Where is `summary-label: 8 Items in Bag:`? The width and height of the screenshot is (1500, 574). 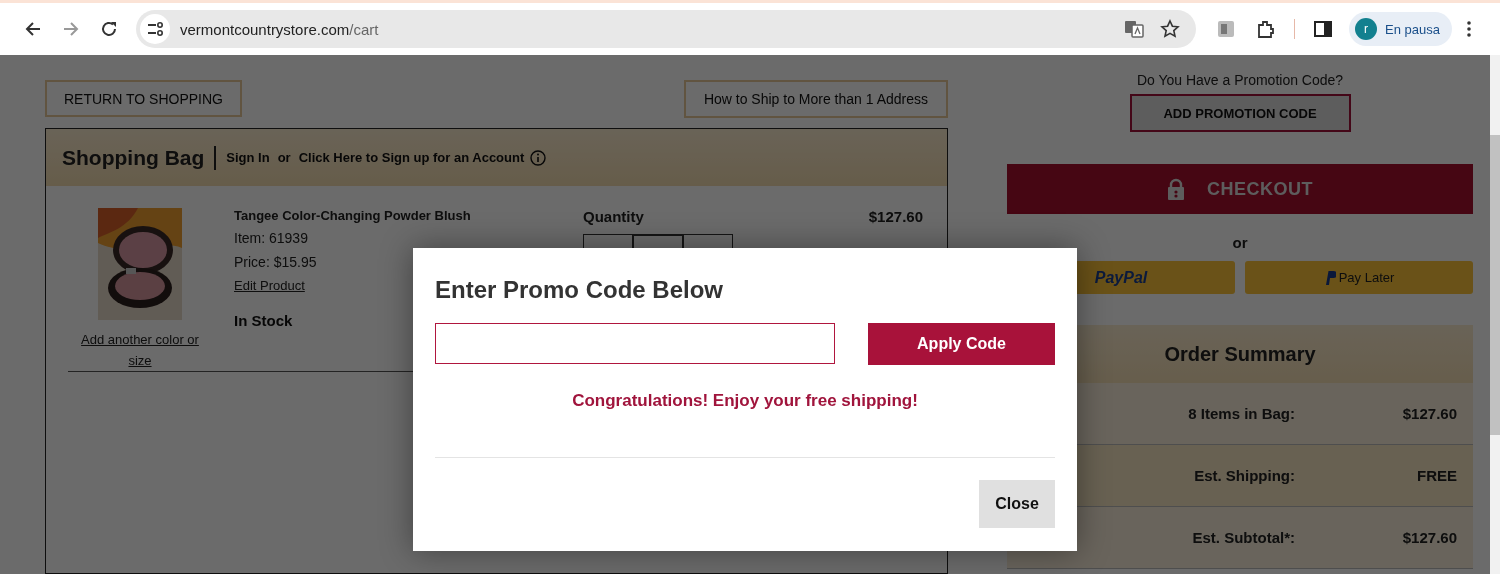
summary-label: 8 Items in Bag: is located at coordinates (1241, 413).